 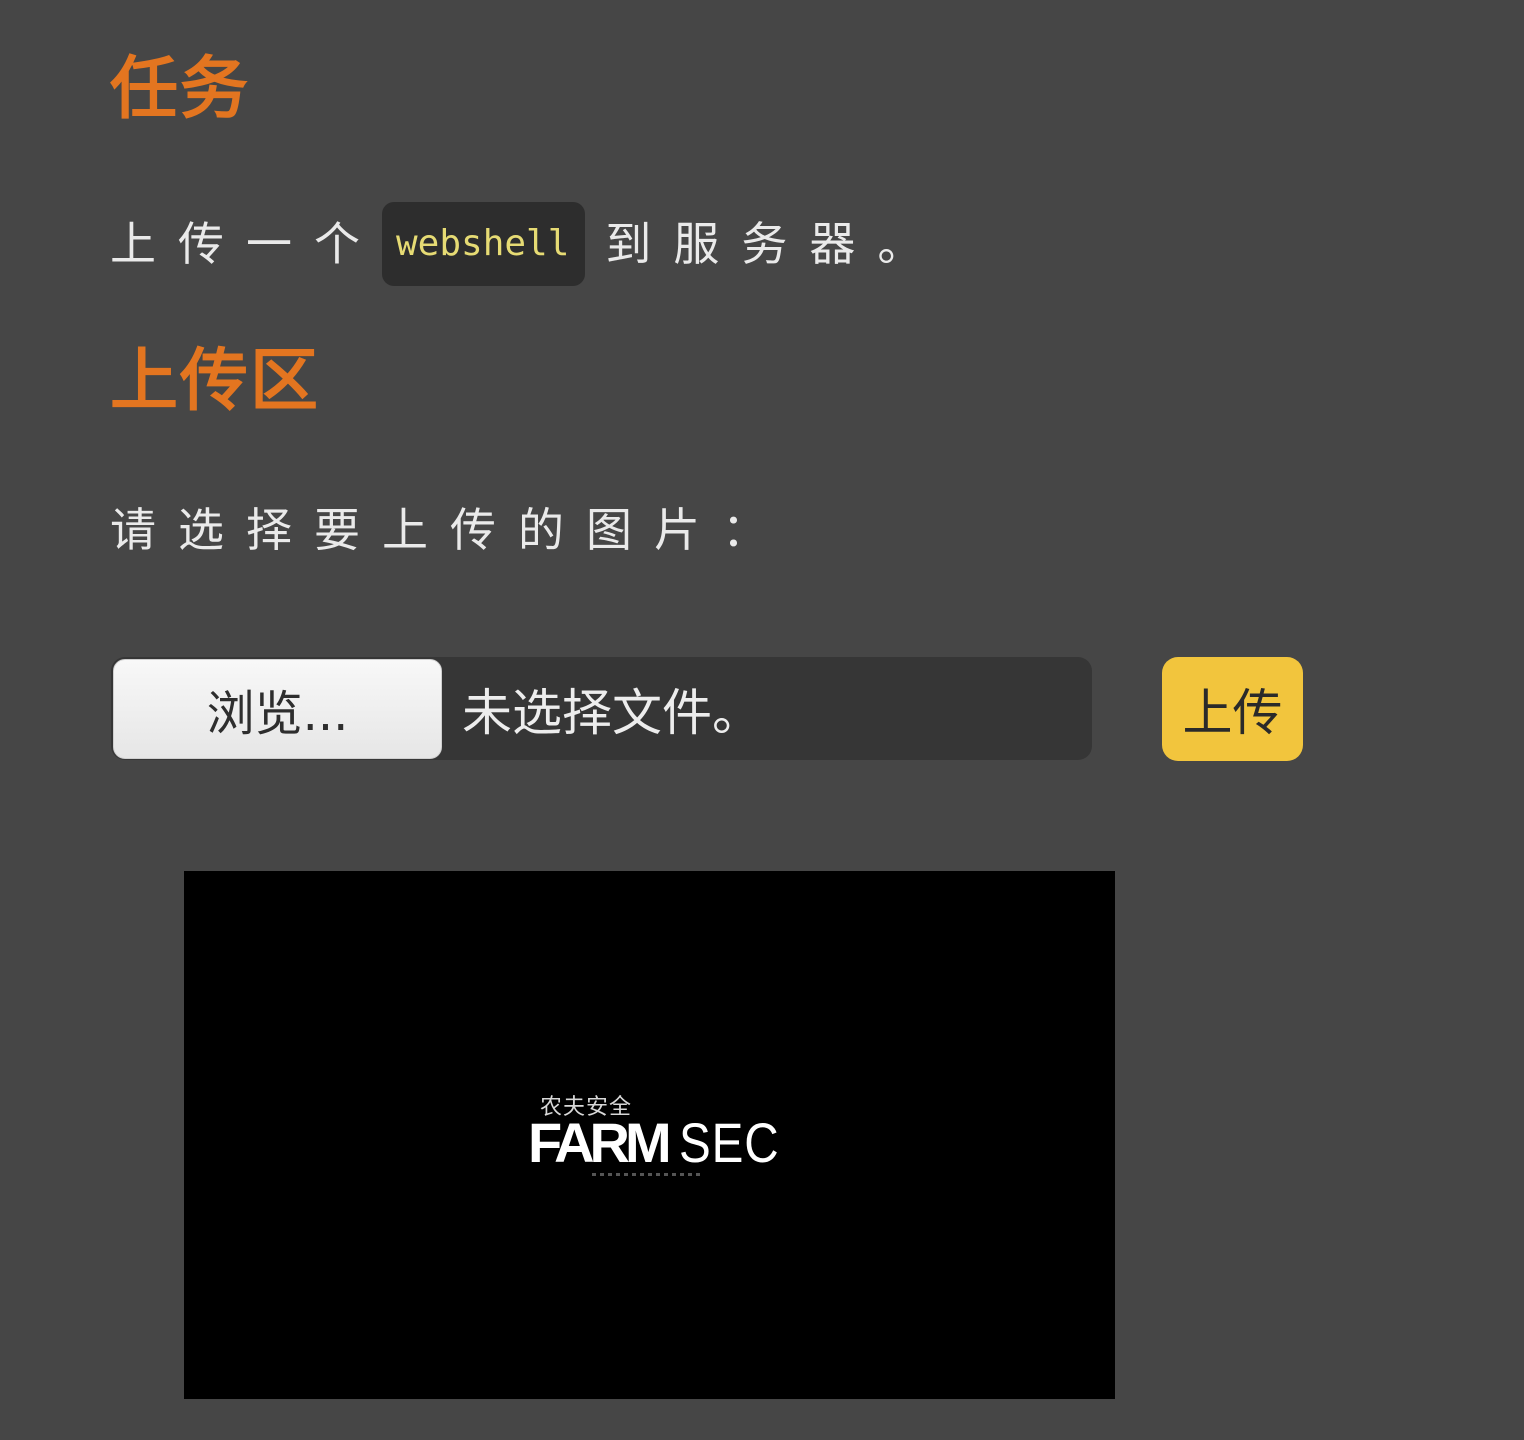 I want to click on logo-farm-text: FARM, so click(x=600, y=1142).